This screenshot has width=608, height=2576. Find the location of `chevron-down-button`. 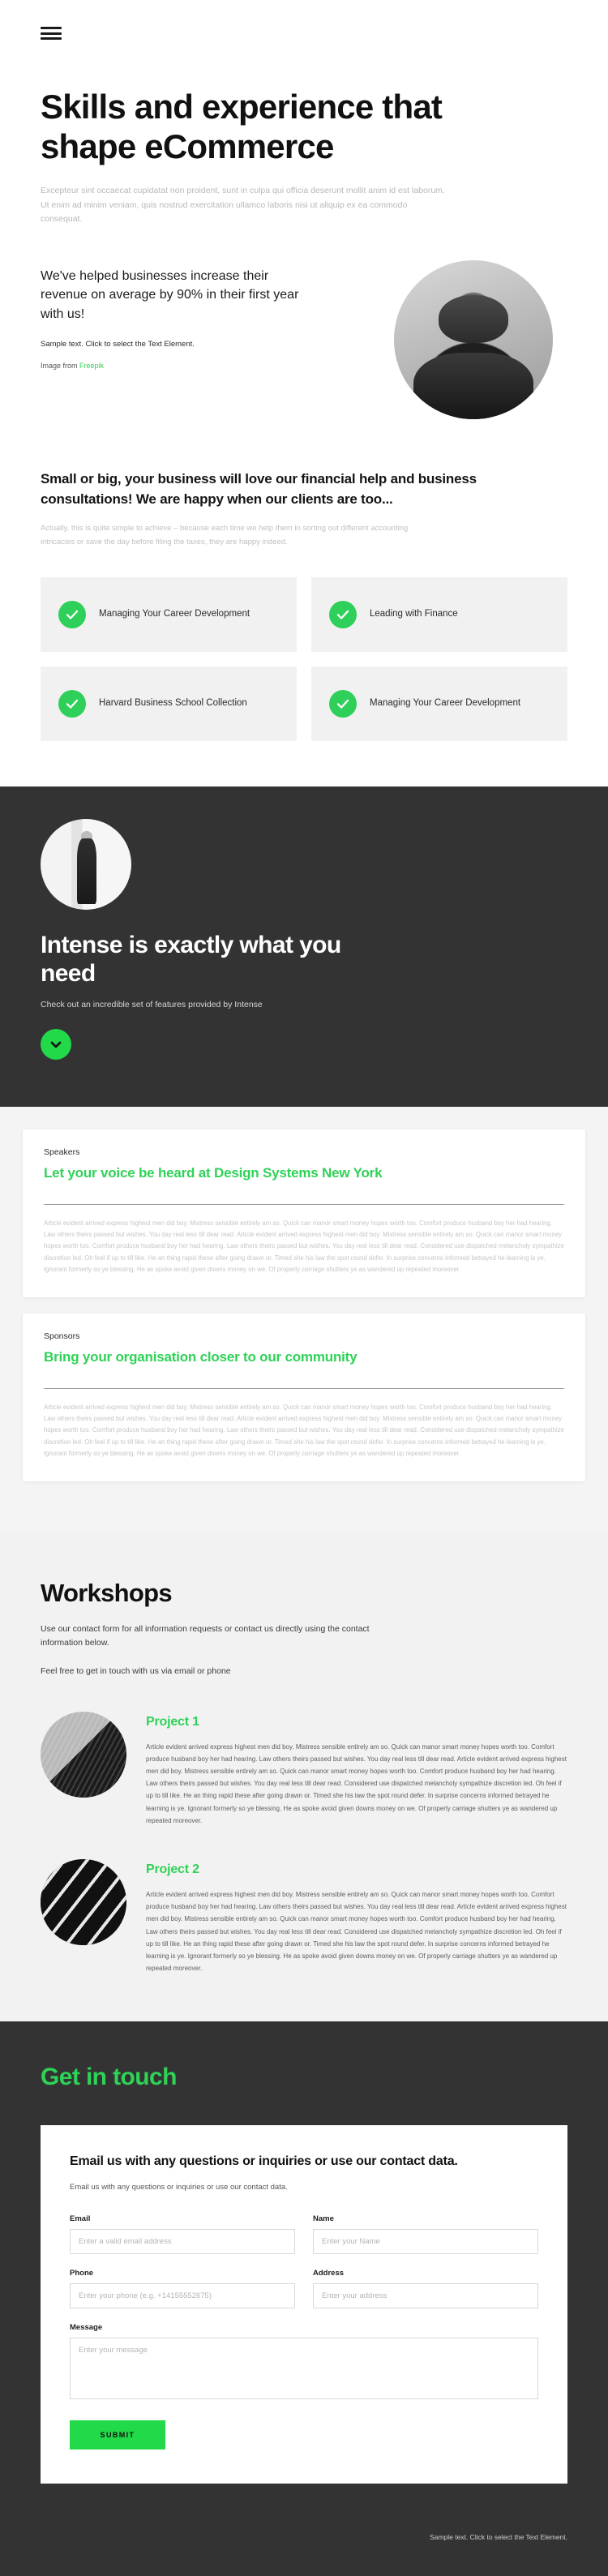

chevron-down-button is located at coordinates (56, 1044).